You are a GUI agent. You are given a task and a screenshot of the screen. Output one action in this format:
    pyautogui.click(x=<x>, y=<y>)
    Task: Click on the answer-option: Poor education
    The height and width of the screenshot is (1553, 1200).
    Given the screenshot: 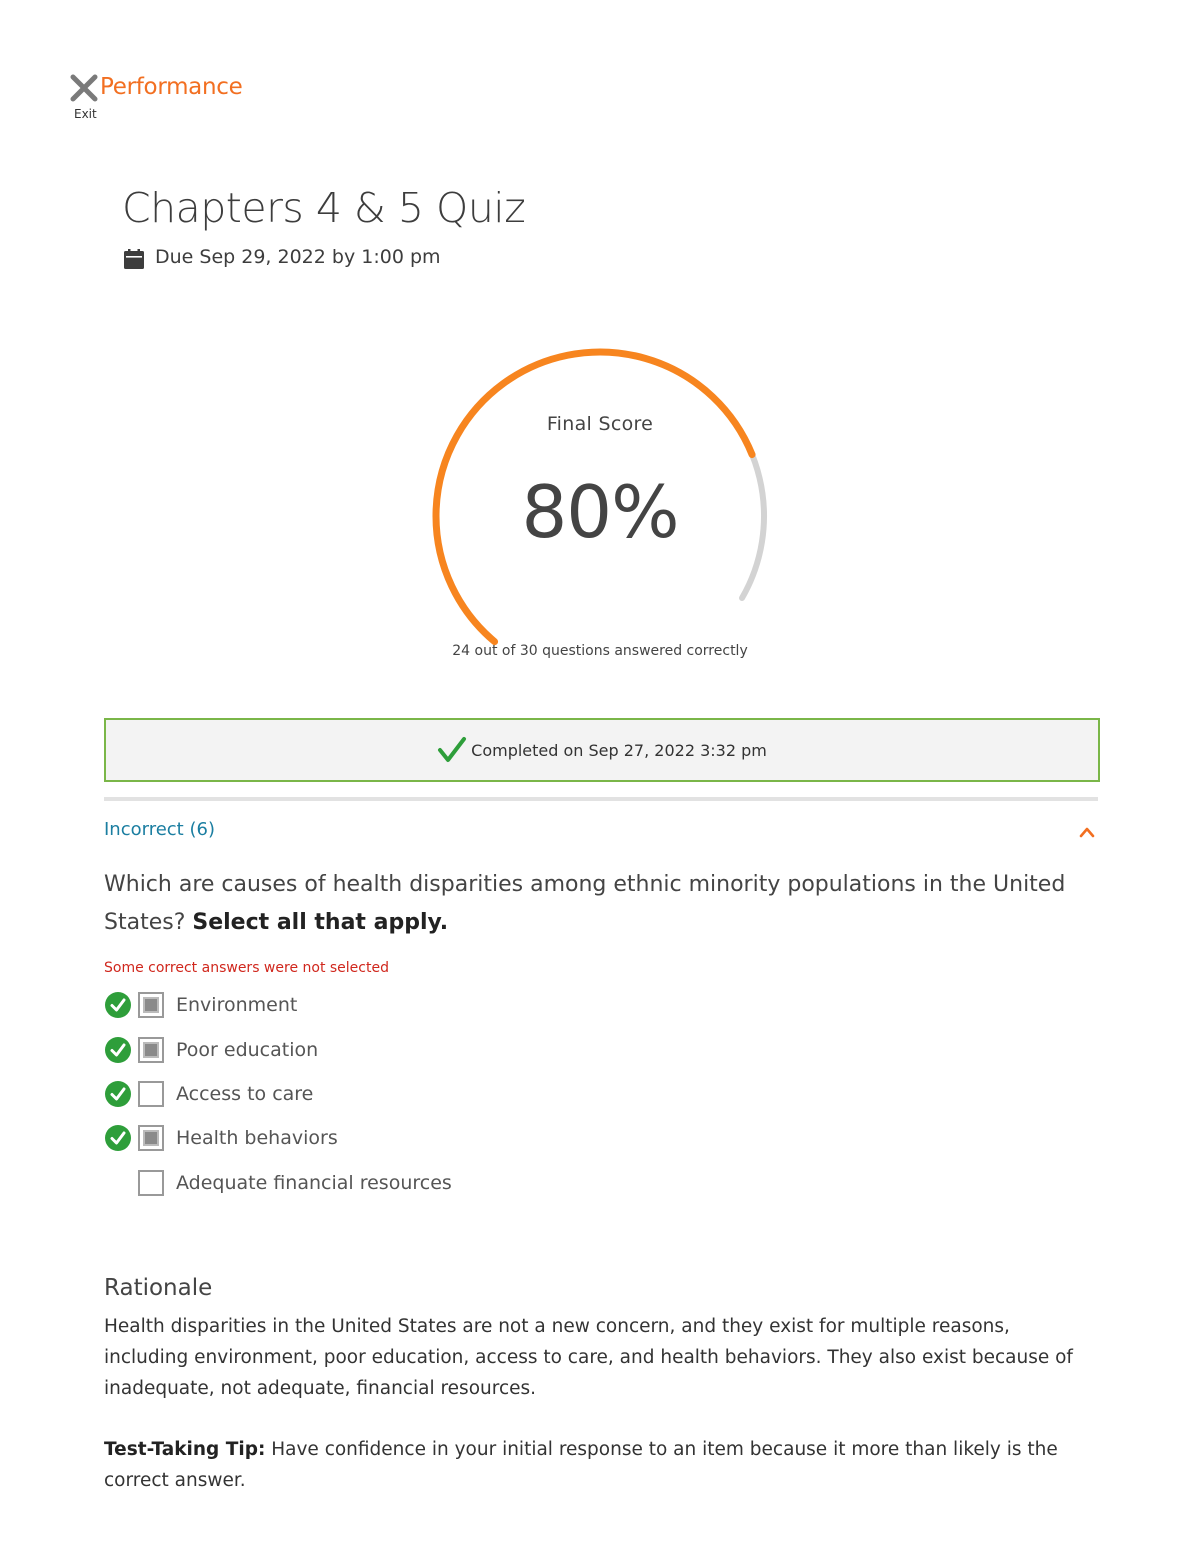 What is the action you would take?
    pyautogui.click(x=211, y=1050)
    